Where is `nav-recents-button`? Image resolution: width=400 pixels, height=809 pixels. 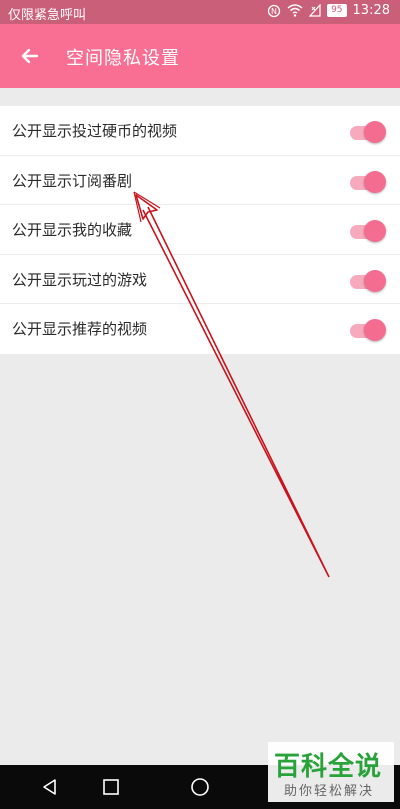
nav-recents-button is located at coordinates (111, 787).